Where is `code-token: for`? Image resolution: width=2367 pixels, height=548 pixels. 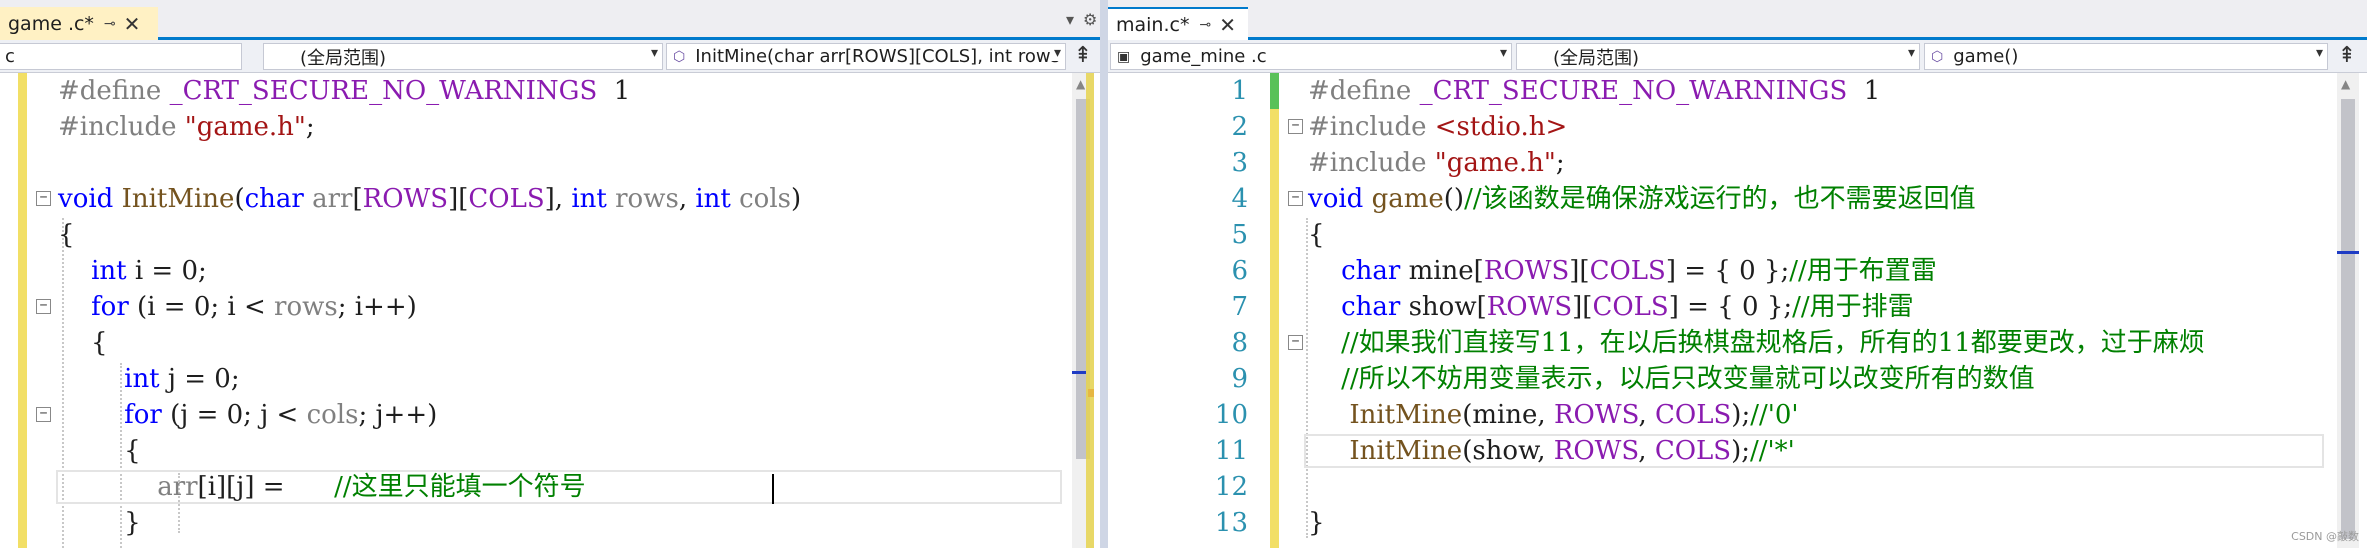
code-token: for is located at coordinates (114, 307).